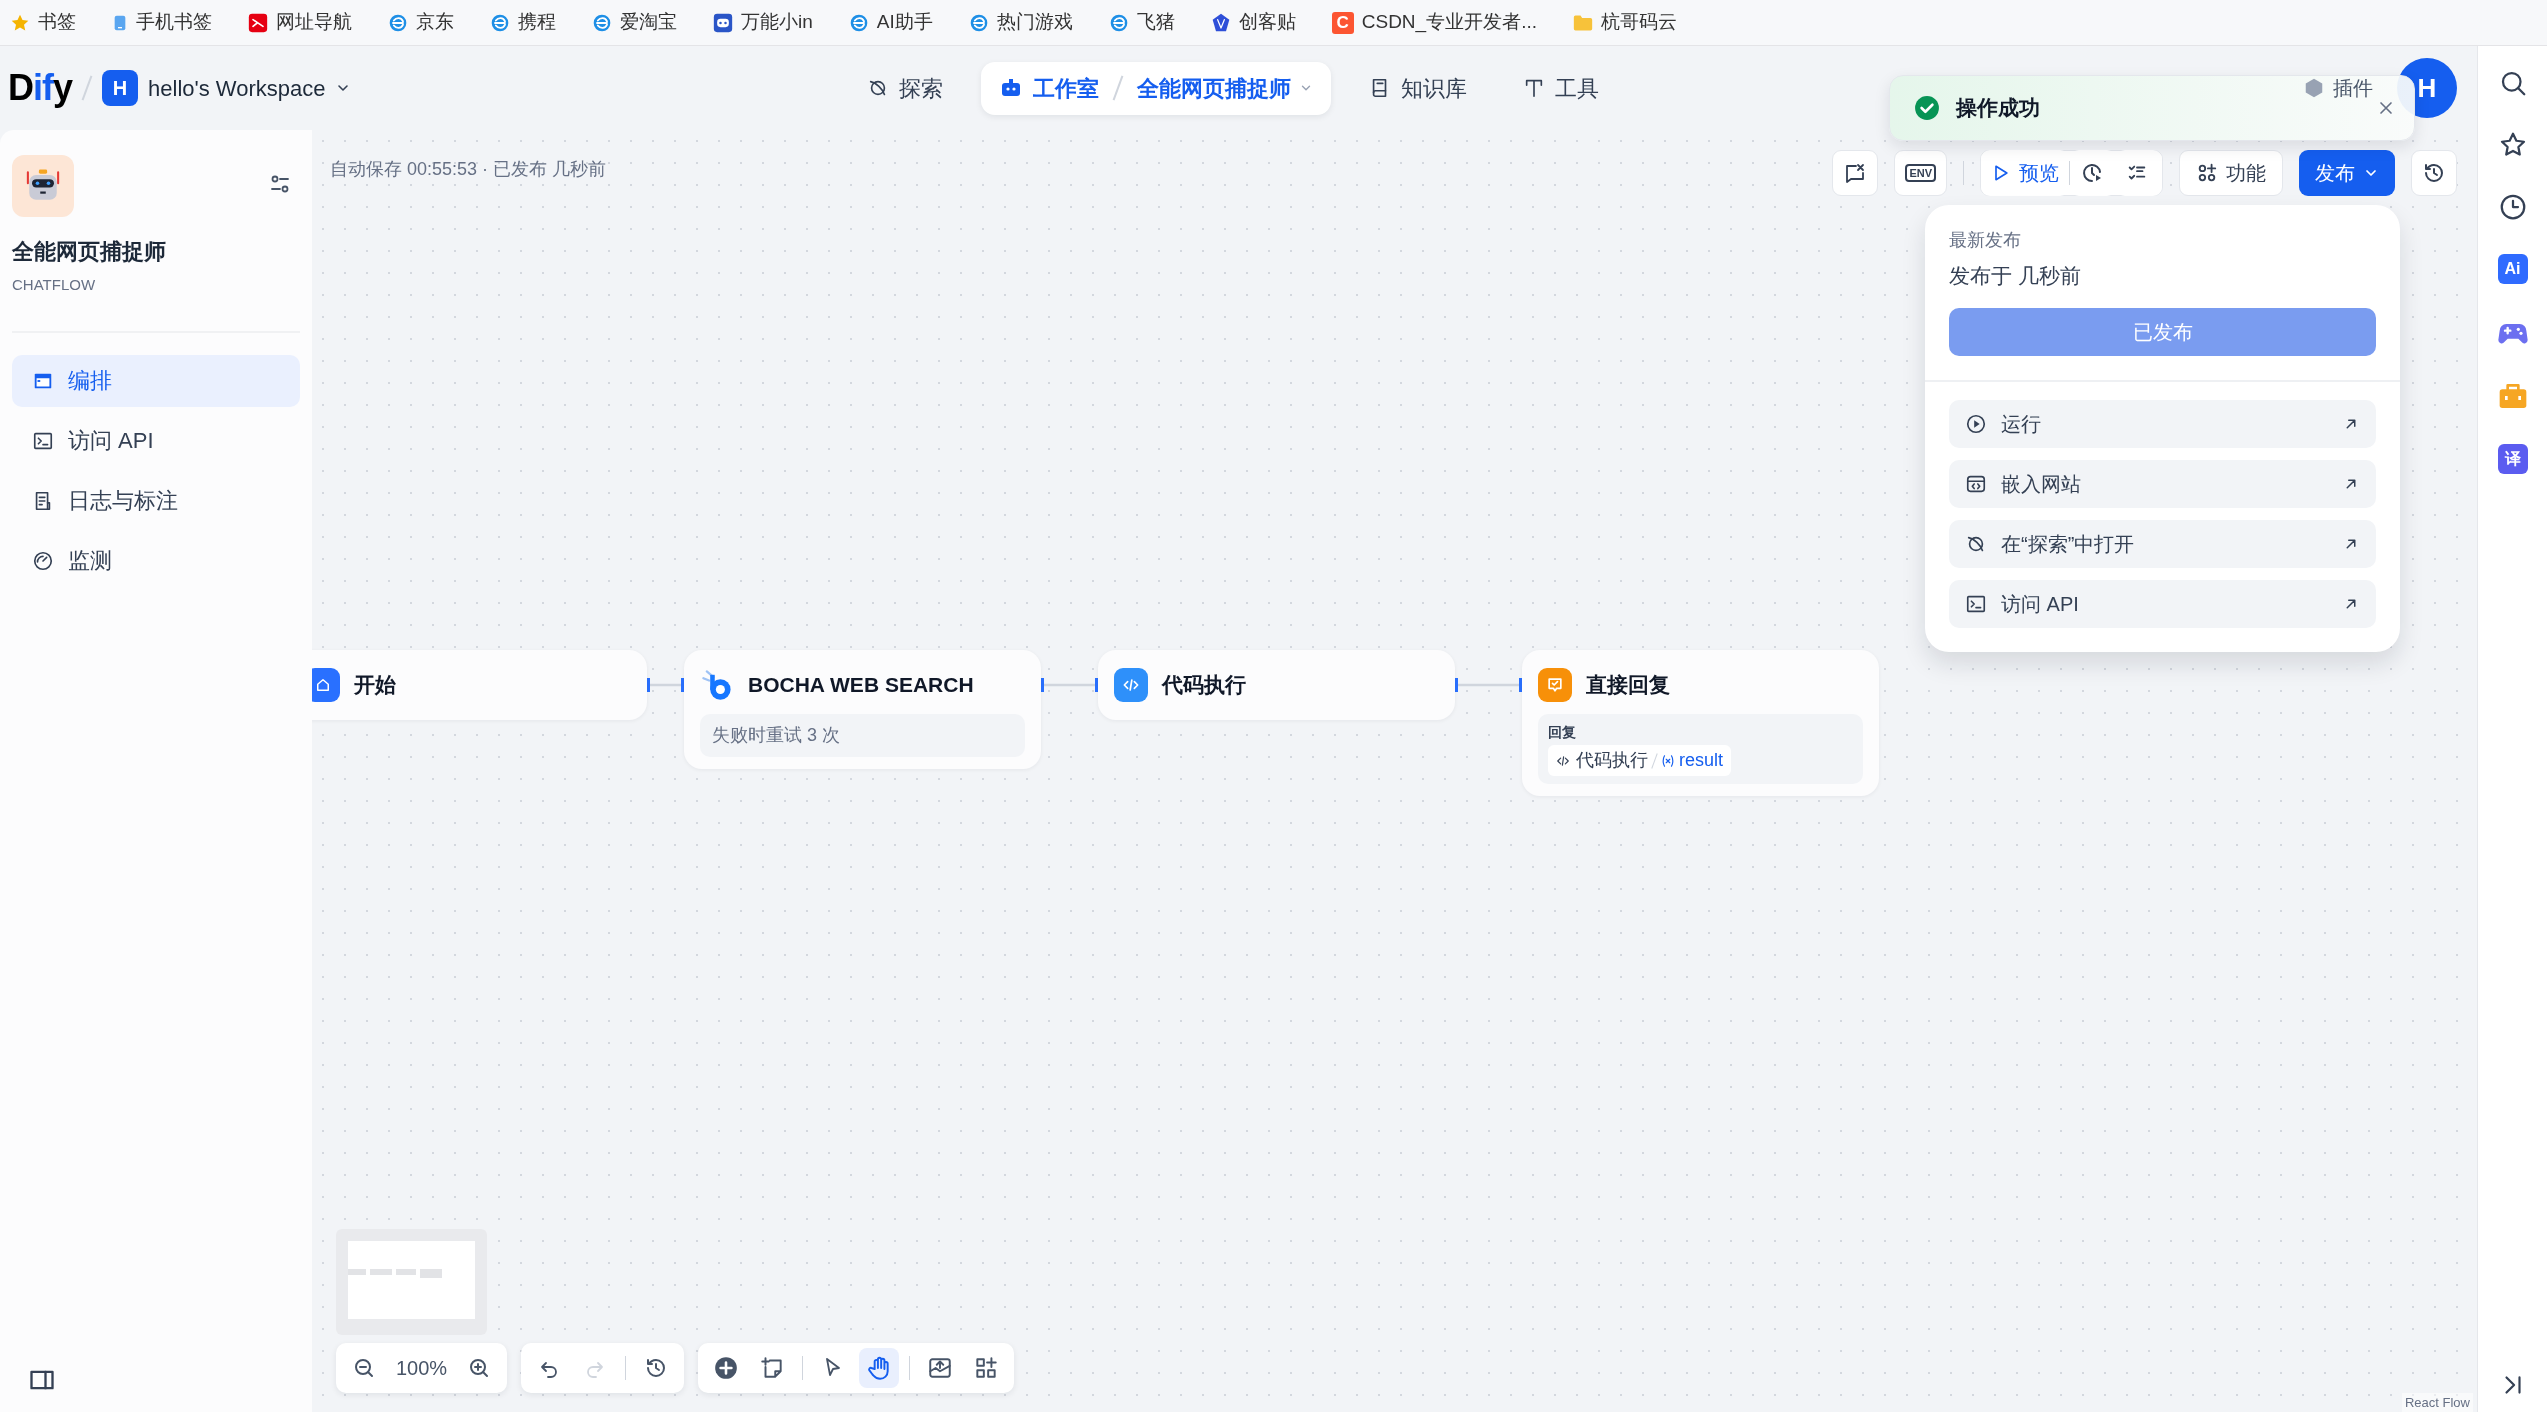 This screenshot has width=2547, height=1412. Describe the element at coordinates (468, 169) in the screenshot. I see `autosave-status: 自动保存 00:55:53 · 已发布 几秒前` at that location.